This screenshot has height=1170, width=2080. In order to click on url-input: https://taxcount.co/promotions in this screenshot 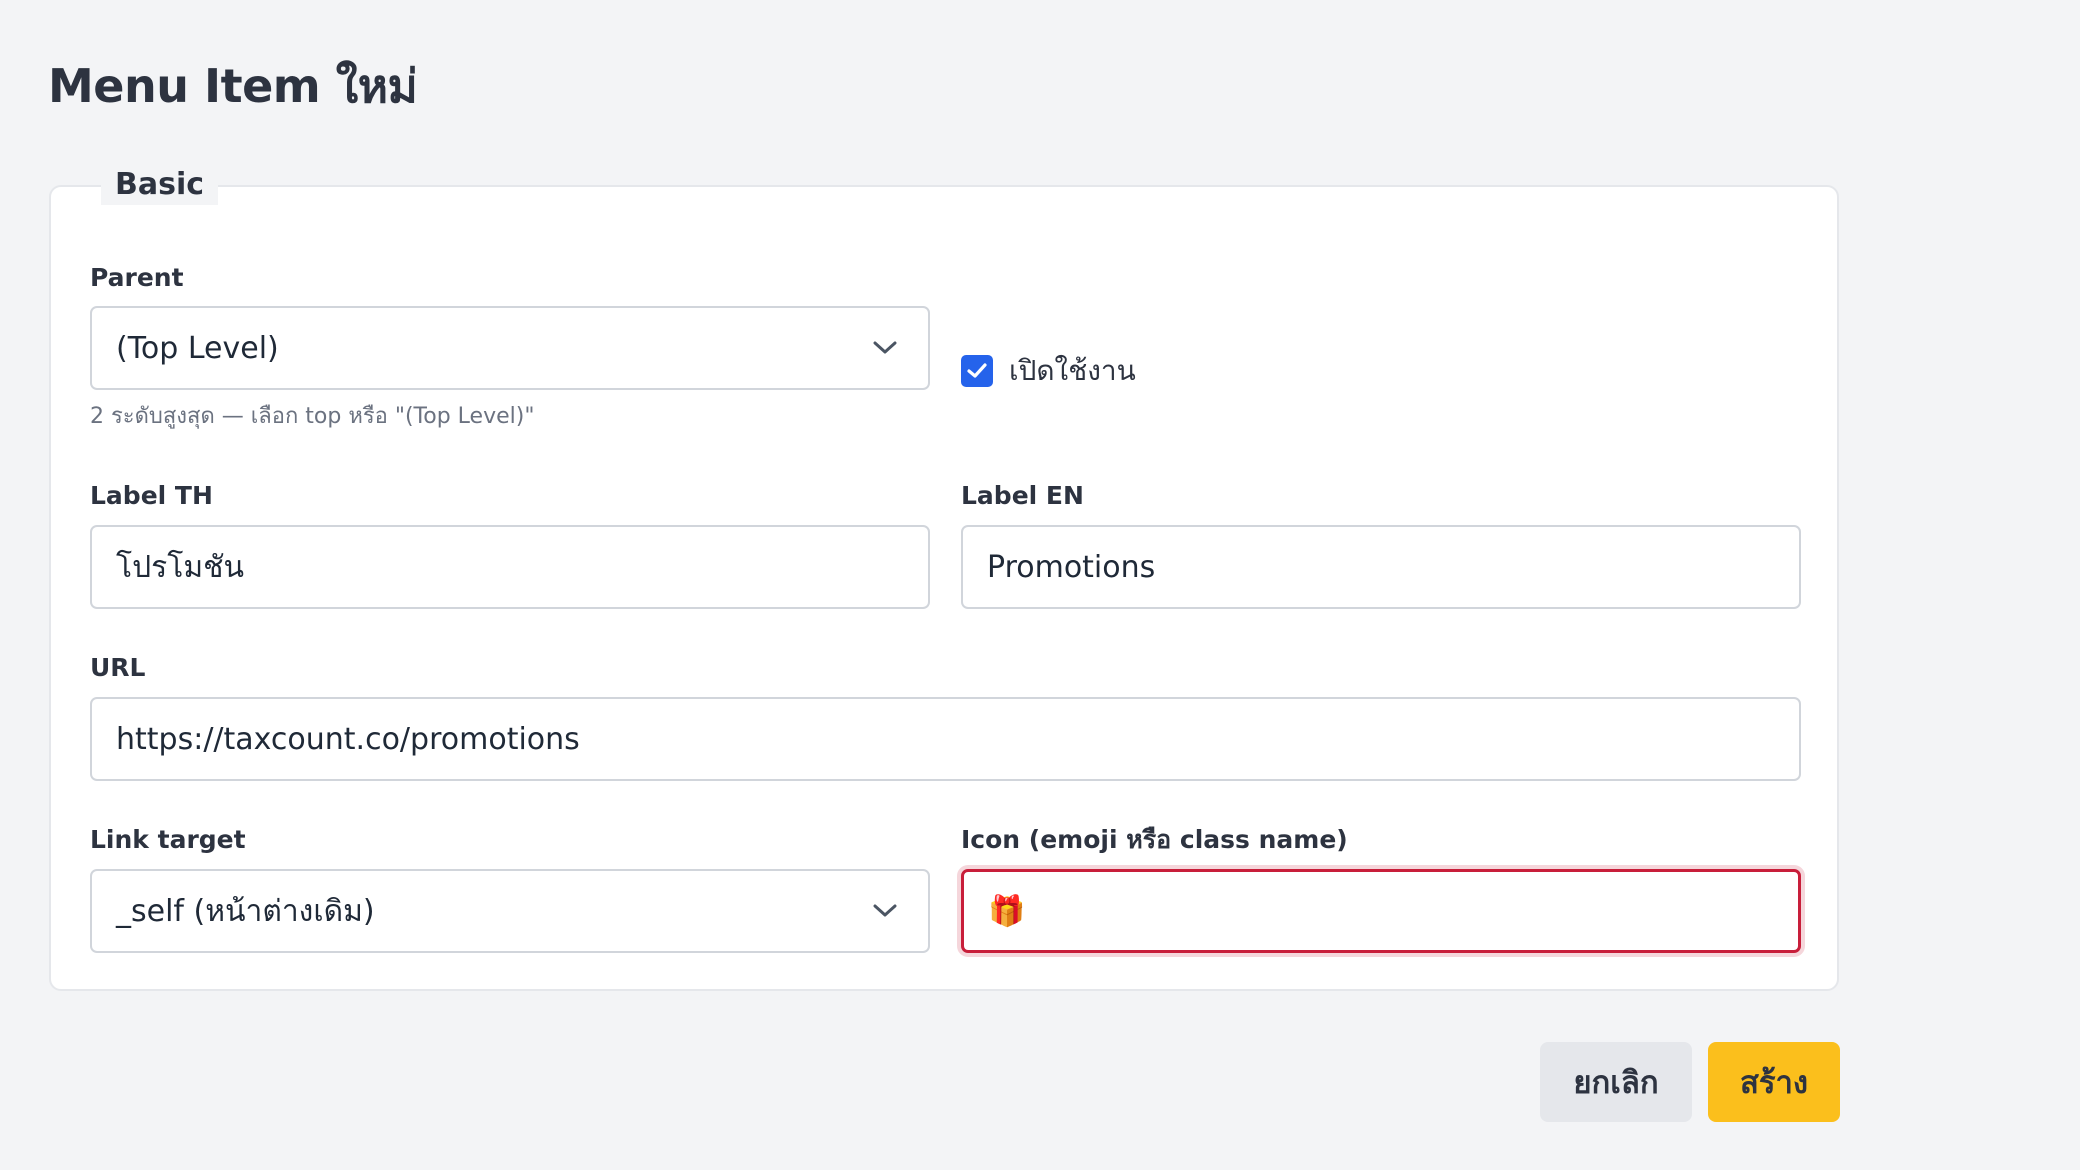, I will do `click(945, 739)`.